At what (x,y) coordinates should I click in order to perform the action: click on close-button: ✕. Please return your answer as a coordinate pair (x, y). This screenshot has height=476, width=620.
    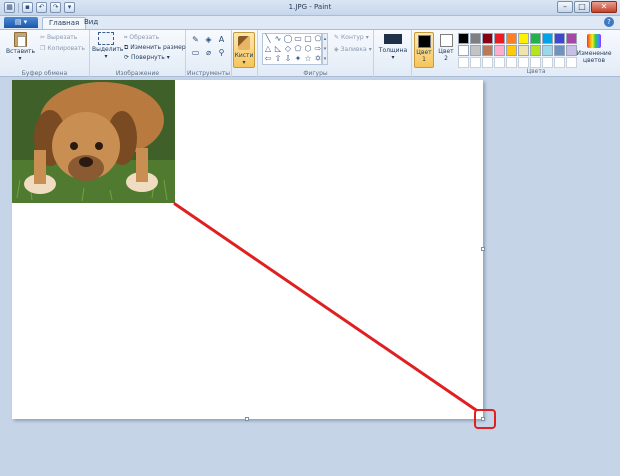
    Looking at the image, I should click on (604, 7).